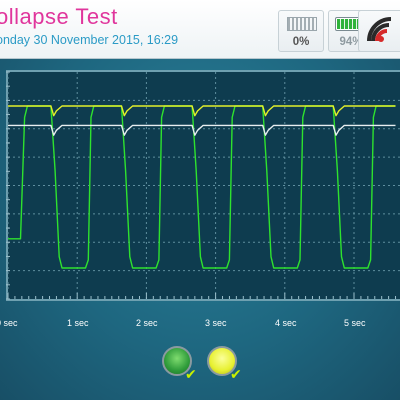 This screenshot has height=400, width=400. Describe the element at coordinates (147, 323) in the screenshot. I see `x-tick-label: 2 sec` at that location.